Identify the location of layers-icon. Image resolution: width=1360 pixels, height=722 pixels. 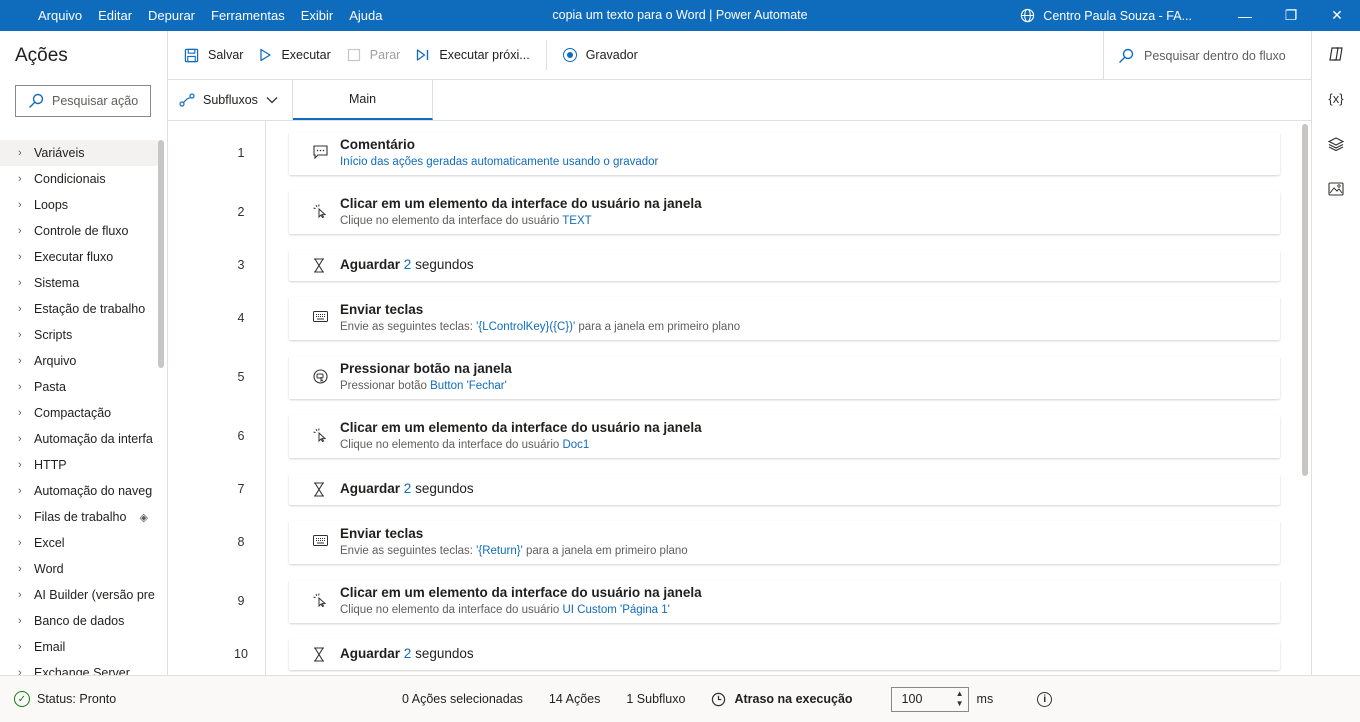
(1336, 143).